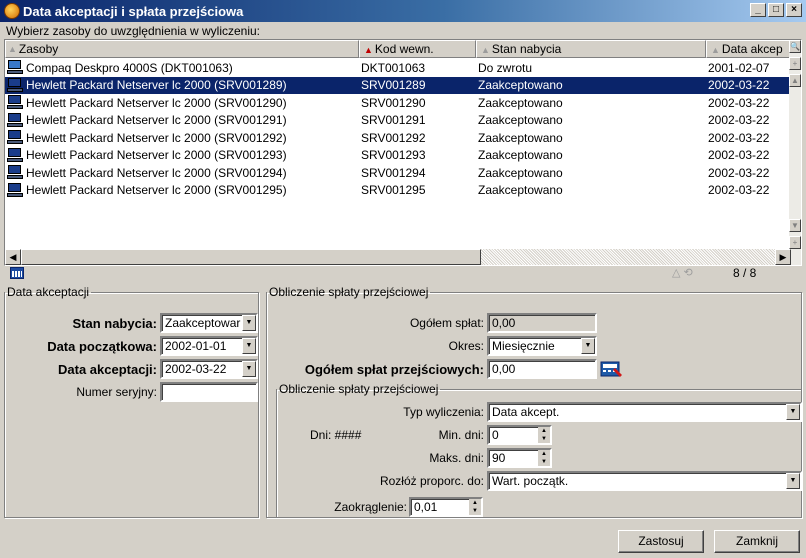 This screenshot has height=558, width=806. Describe the element at coordinates (102, 346) in the screenshot. I see `start-date-label: Data początkowa:` at that location.